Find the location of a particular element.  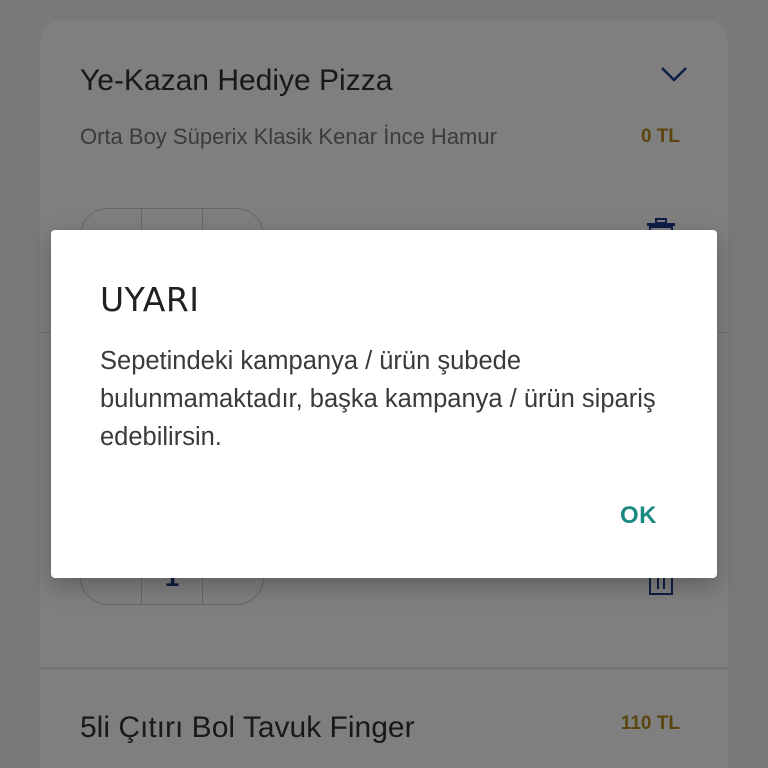

ok-button: OK is located at coordinates (638, 516).